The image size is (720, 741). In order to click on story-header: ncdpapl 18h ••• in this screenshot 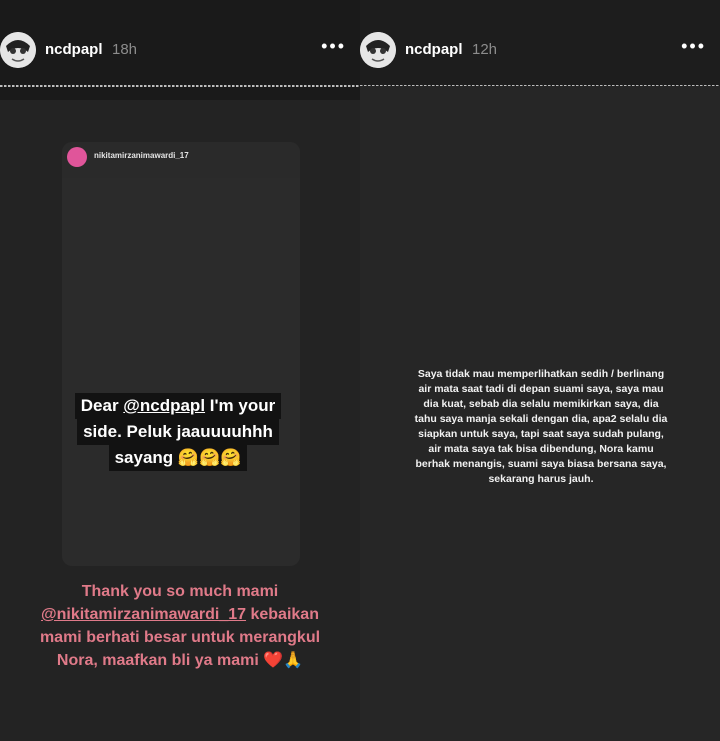, I will do `click(180, 43)`.